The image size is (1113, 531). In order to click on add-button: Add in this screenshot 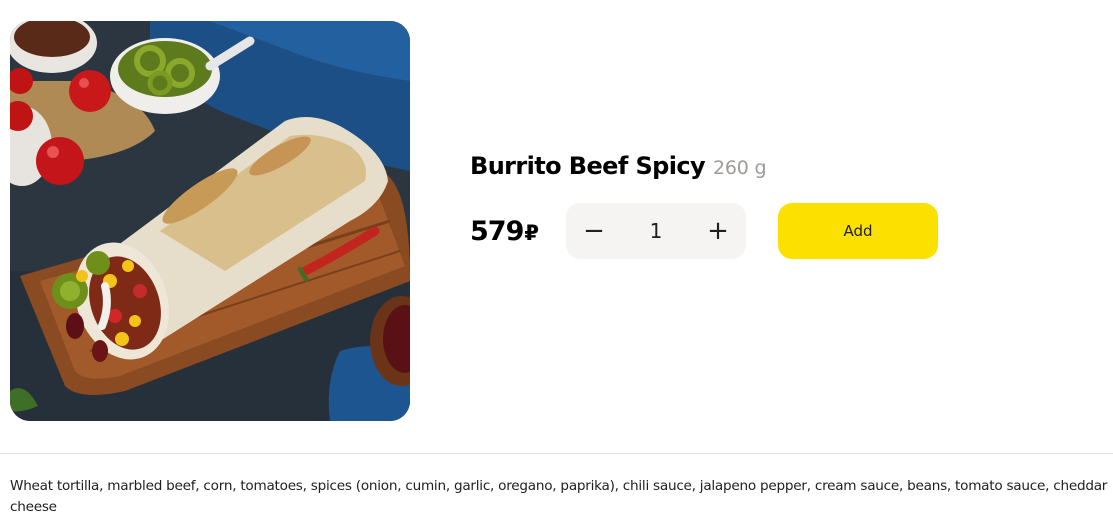, I will do `click(858, 231)`.